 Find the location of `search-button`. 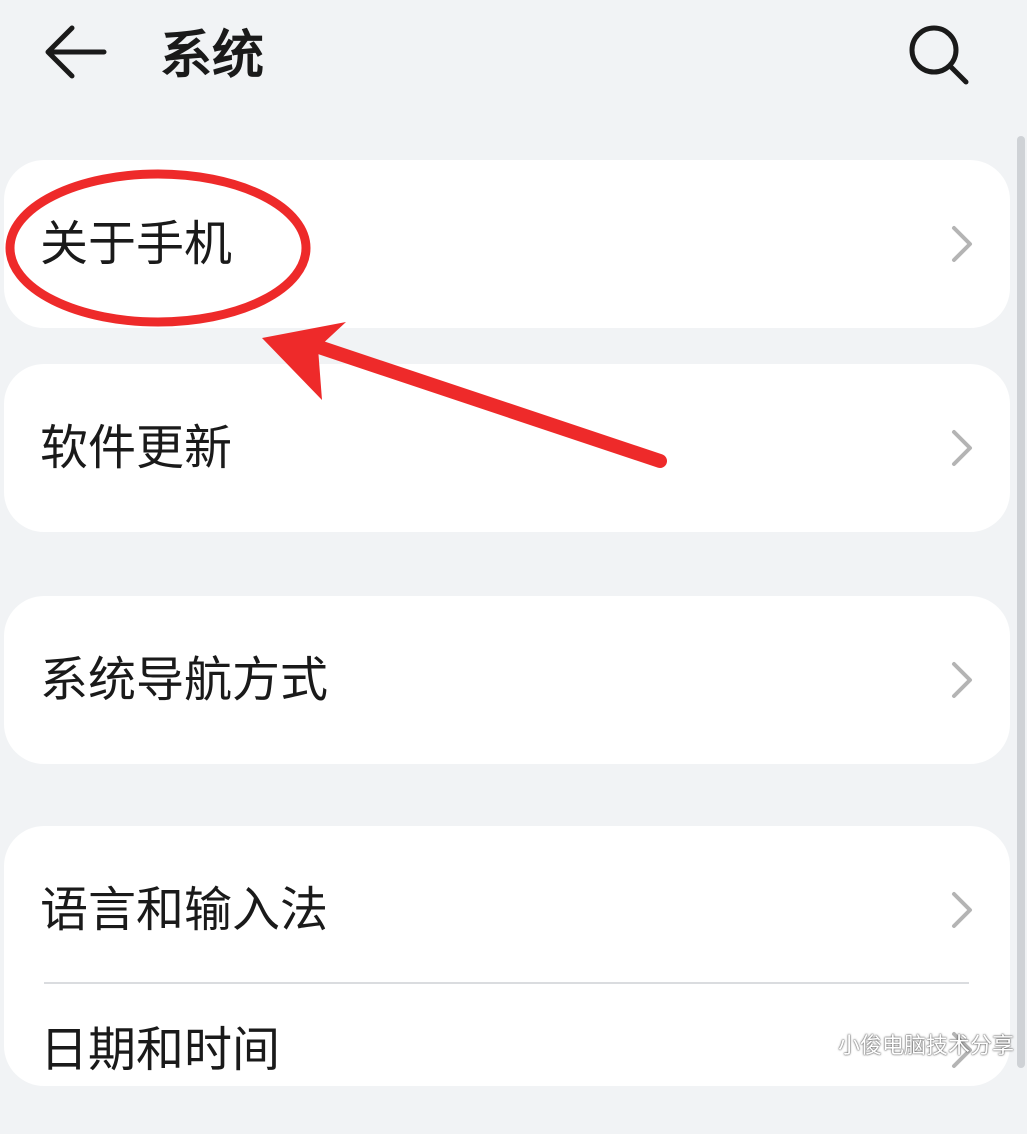

search-button is located at coordinates (937, 53).